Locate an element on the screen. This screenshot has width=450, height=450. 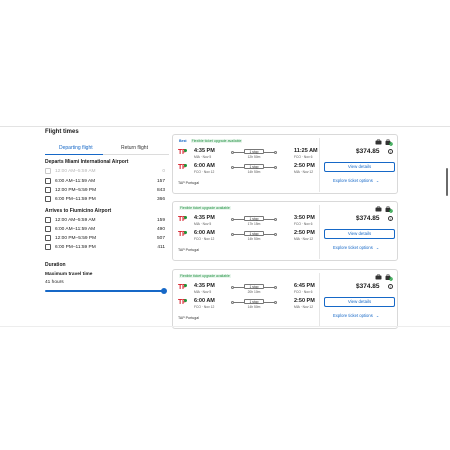
explore-label: Explore ticket options is located at coordinates (353, 247).